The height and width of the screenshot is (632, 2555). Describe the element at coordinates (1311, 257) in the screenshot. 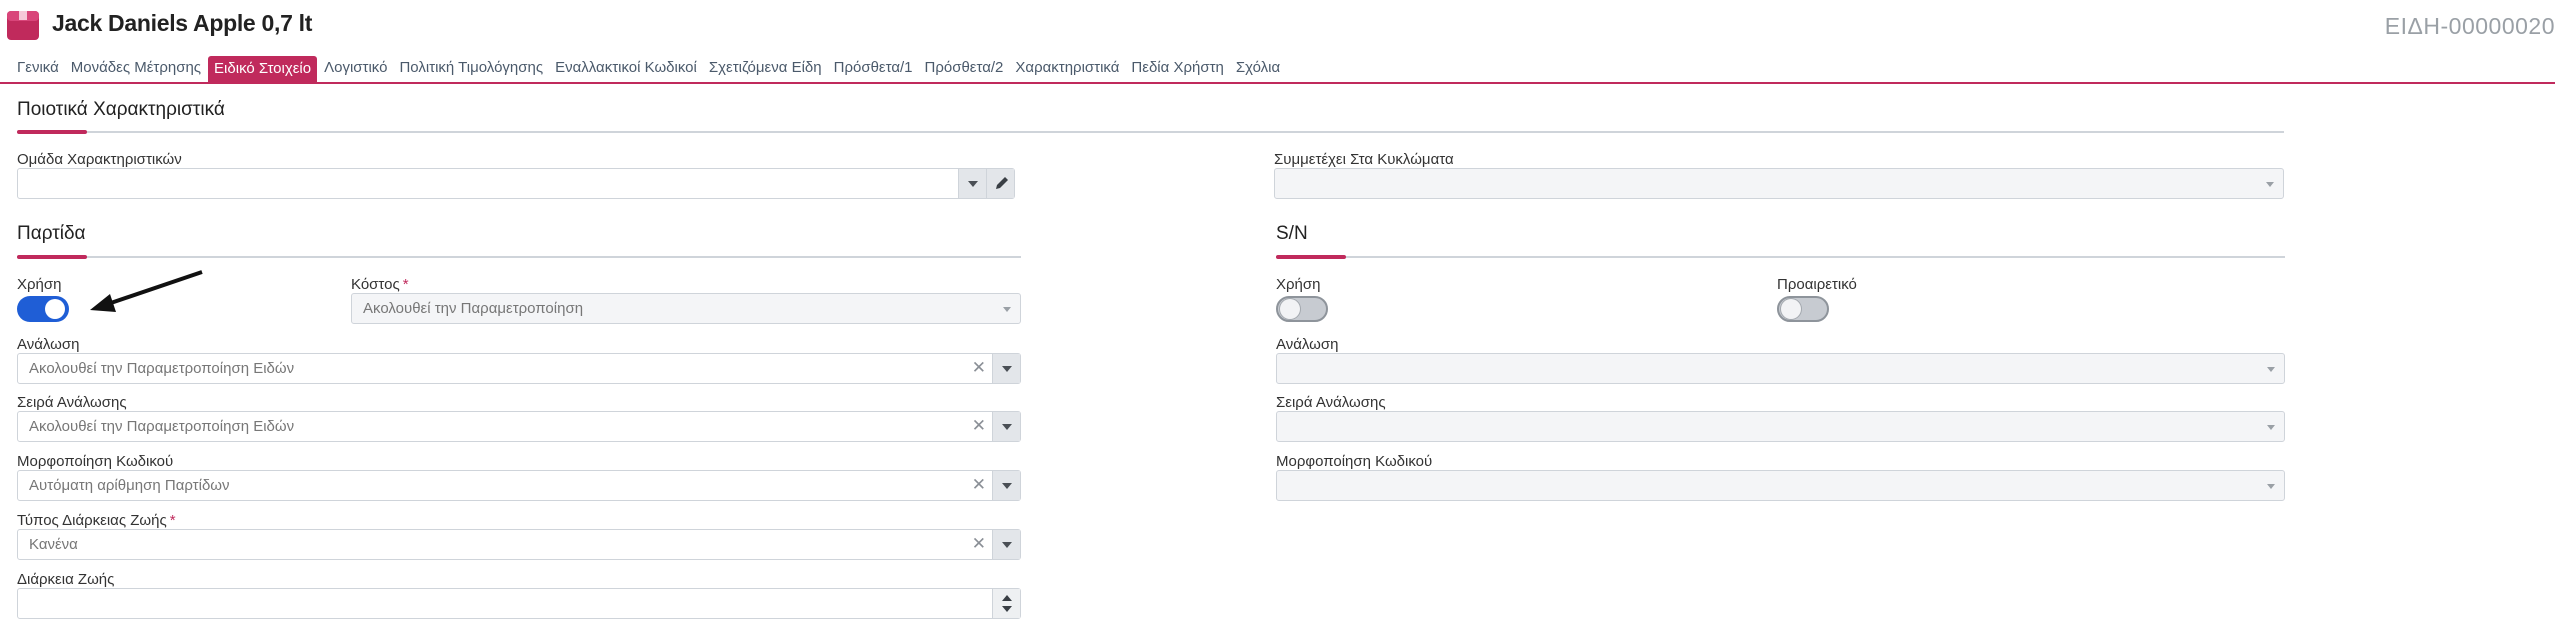

I see `serial-section-accent` at that location.